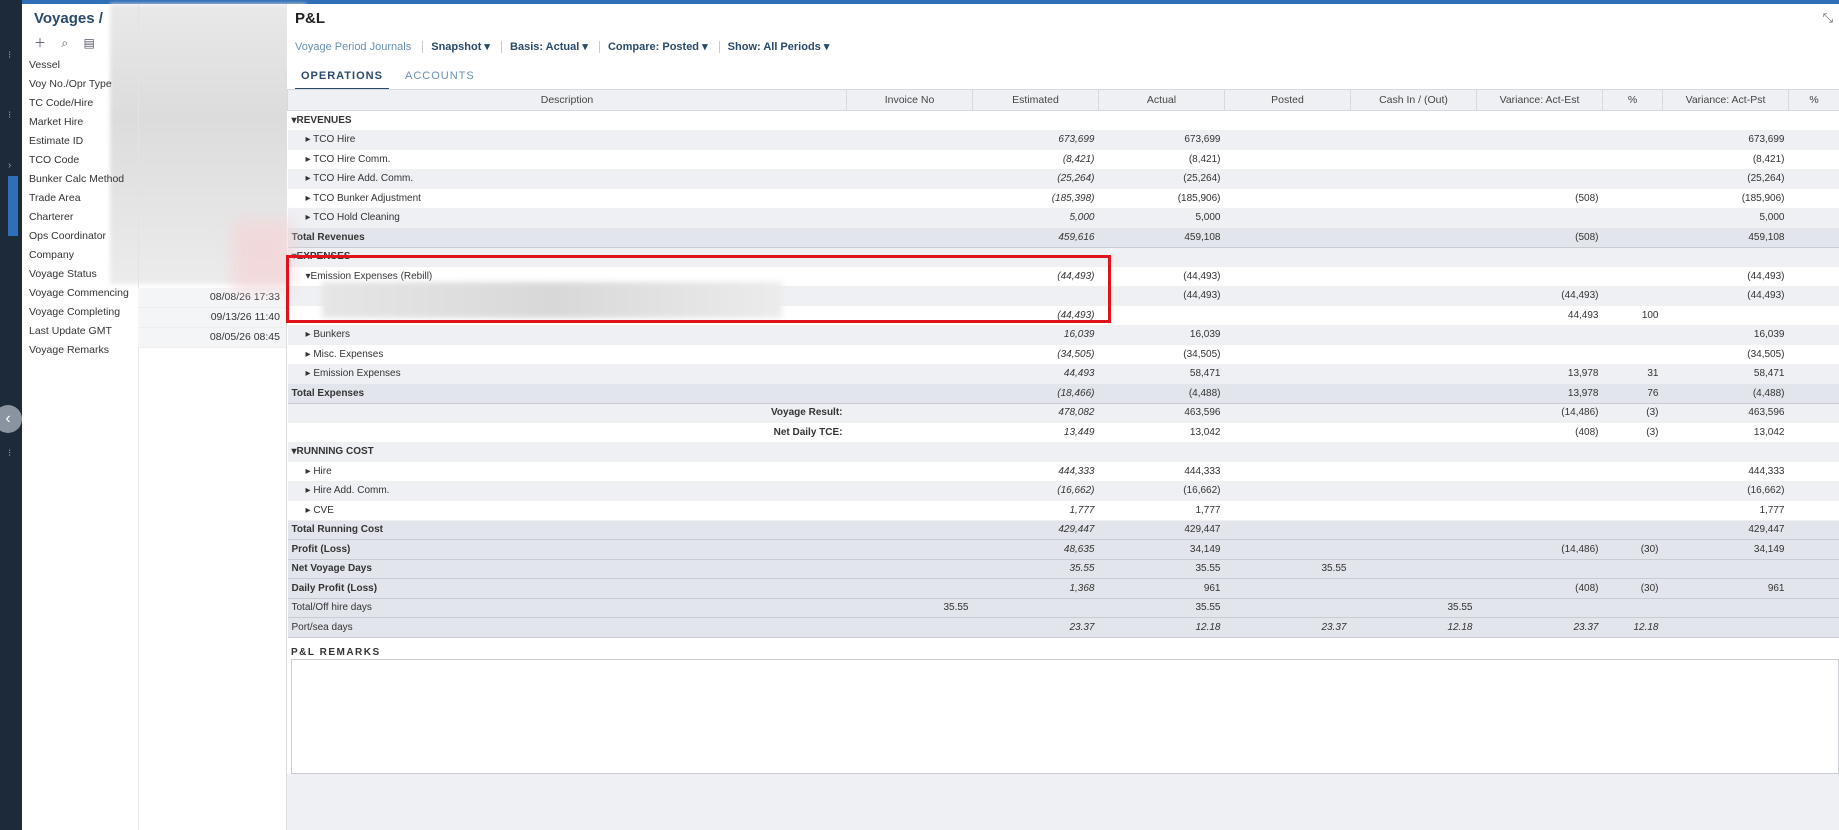 The height and width of the screenshot is (830, 1839). What do you see at coordinates (1063, 569) in the screenshot?
I see `table-row: Net Voyage Days 35.55 35.55 35.55` at bounding box center [1063, 569].